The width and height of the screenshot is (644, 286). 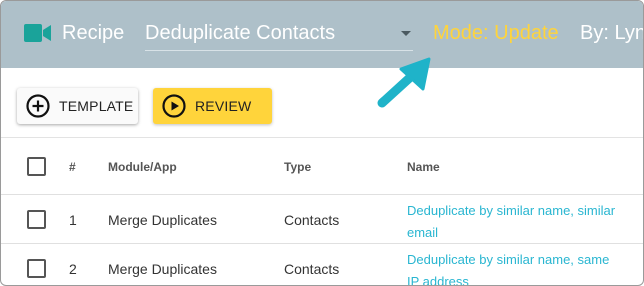 What do you see at coordinates (298, 167) in the screenshot?
I see `column-header-type: Type` at bounding box center [298, 167].